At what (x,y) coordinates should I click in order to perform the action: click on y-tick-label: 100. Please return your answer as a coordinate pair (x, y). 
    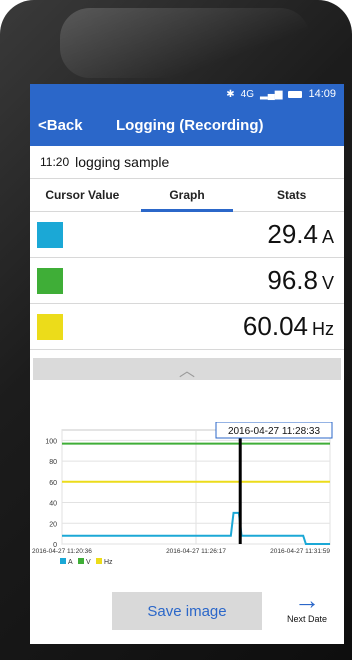
    Looking at the image, I should click on (51, 441).